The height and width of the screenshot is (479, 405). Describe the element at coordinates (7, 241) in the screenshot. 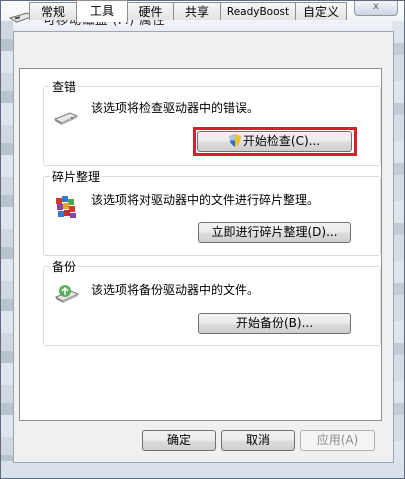

I see `window-frame-left` at that location.